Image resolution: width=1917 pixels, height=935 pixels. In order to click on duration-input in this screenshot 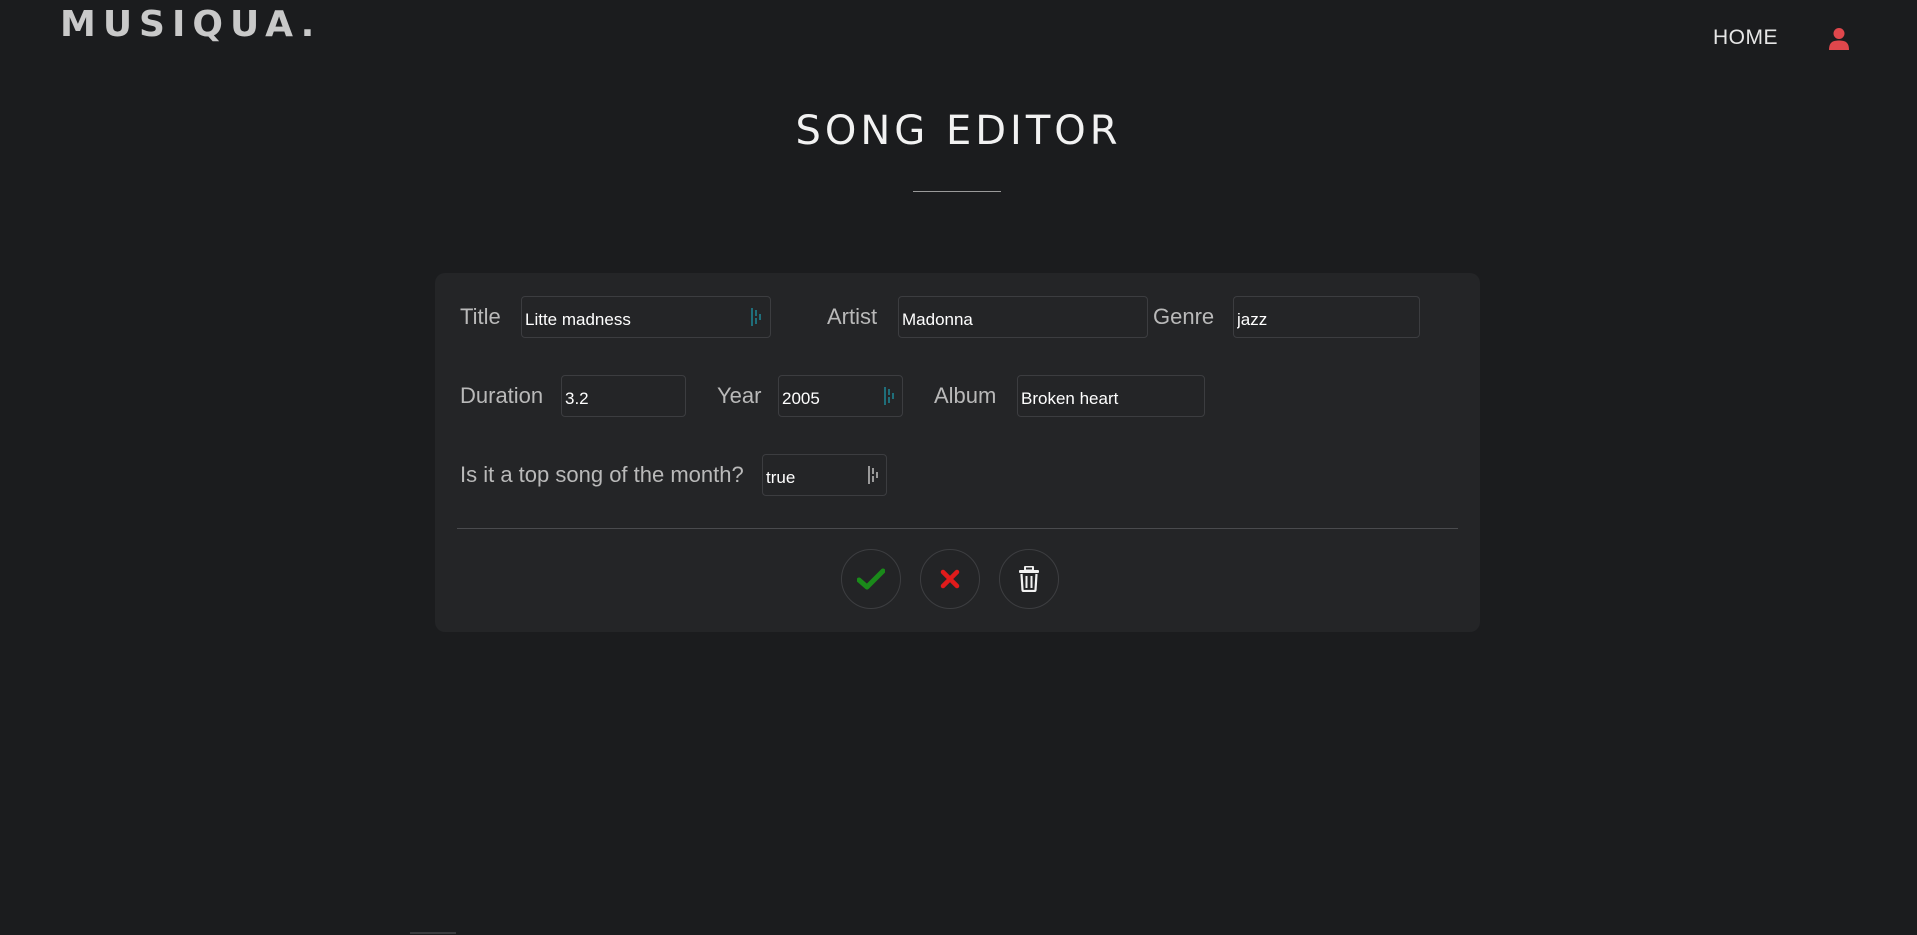, I will do `click(623, 396)`.